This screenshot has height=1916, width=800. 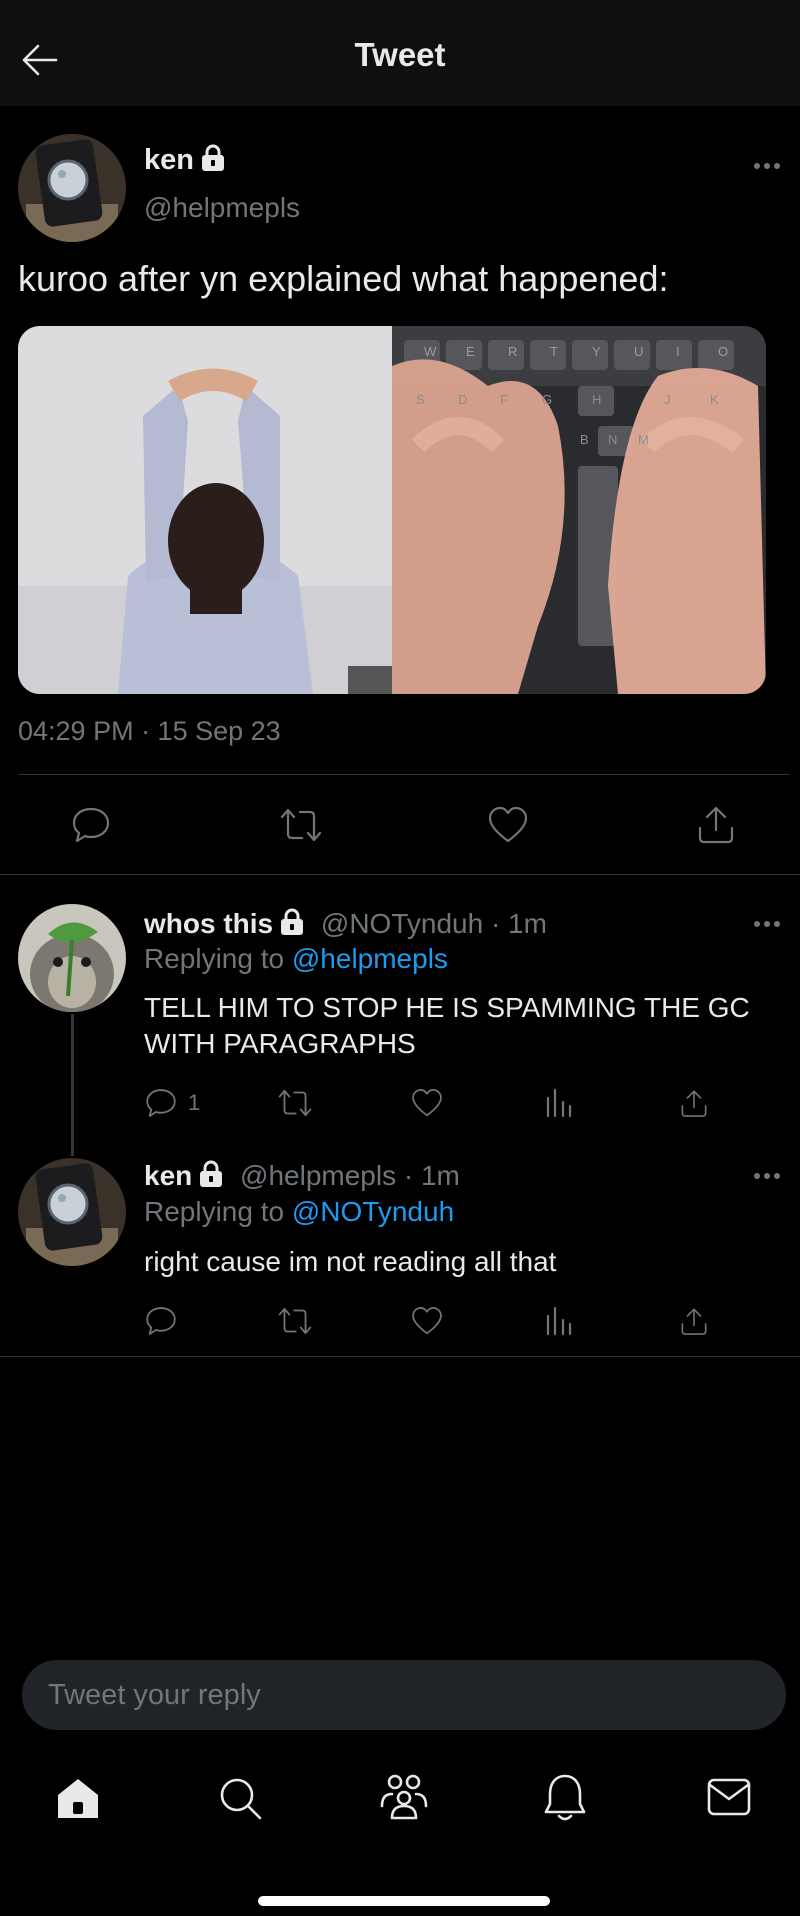 What do you see at coordinates (504, 399) in the screenshot?
I see `key-label: F` at bounding box center [504, 399].